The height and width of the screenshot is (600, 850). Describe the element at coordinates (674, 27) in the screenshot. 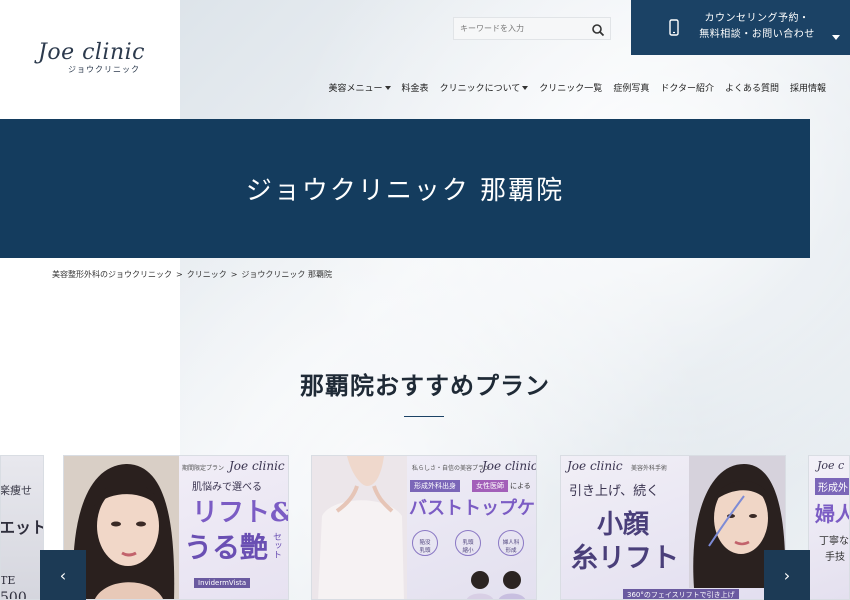

I see `smartphone-icon` at that location.